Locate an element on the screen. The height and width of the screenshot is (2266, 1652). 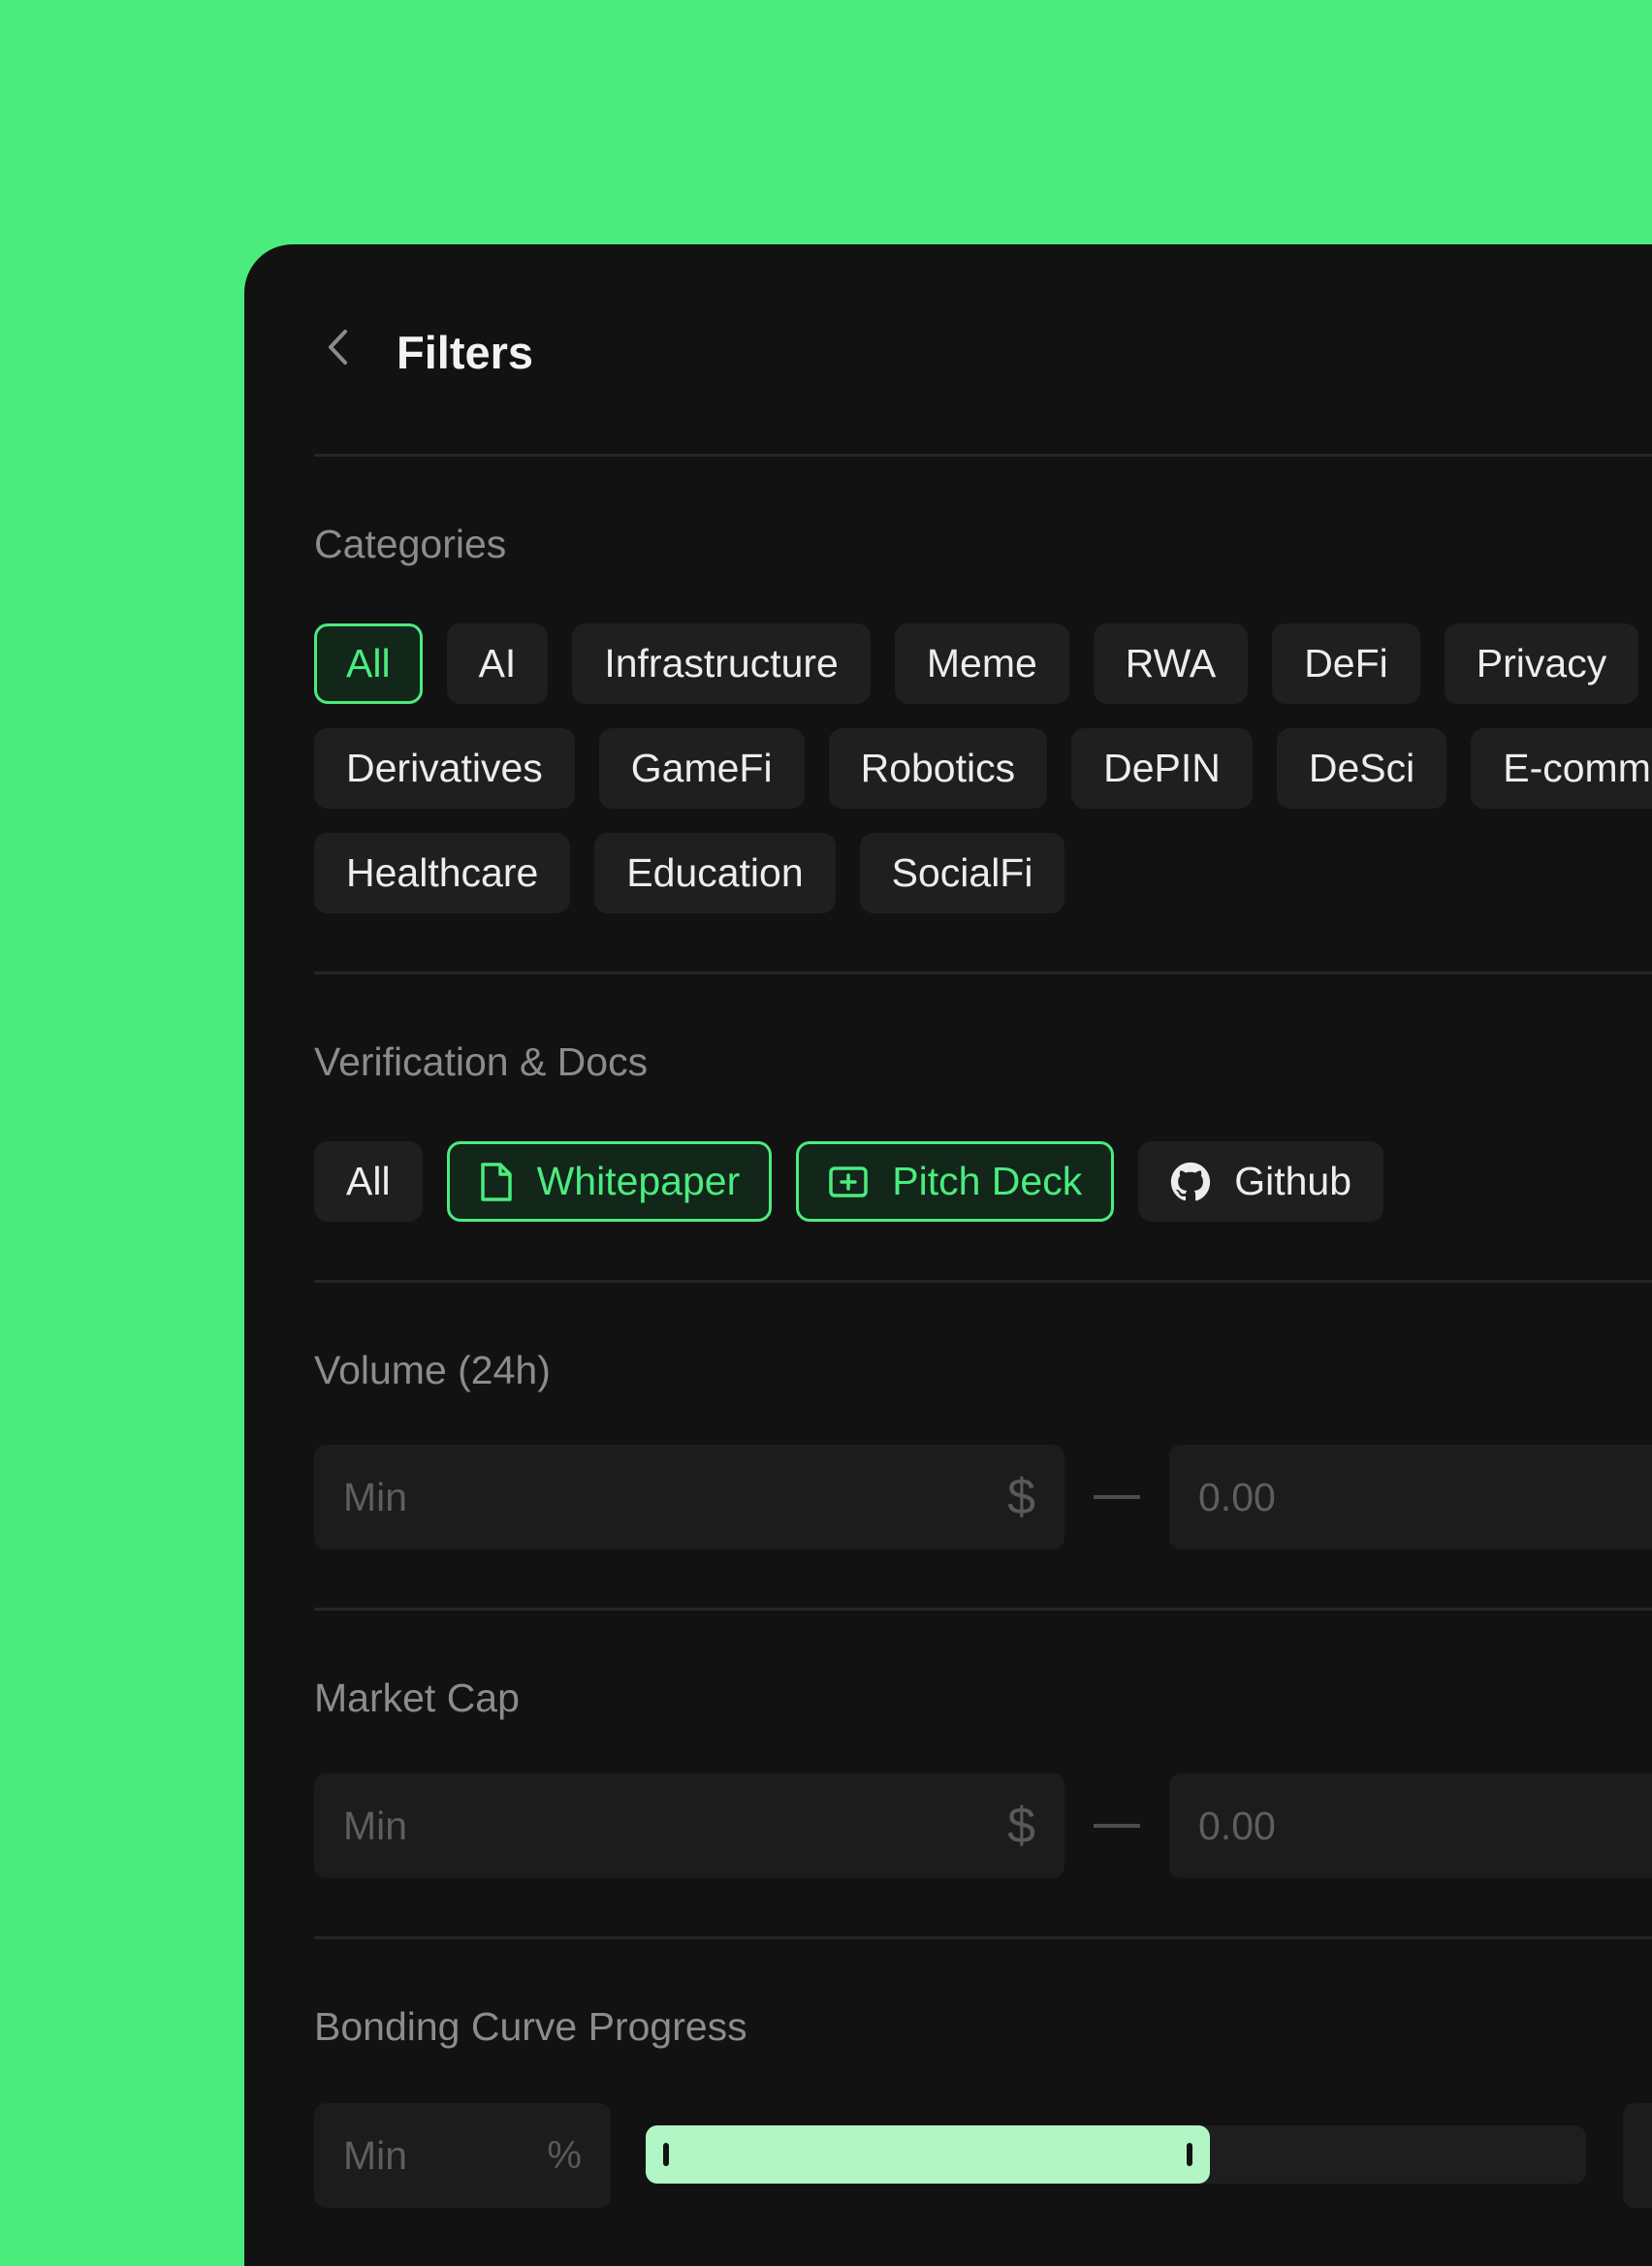
categories-label: Categories is located at coordinates (411, 544).